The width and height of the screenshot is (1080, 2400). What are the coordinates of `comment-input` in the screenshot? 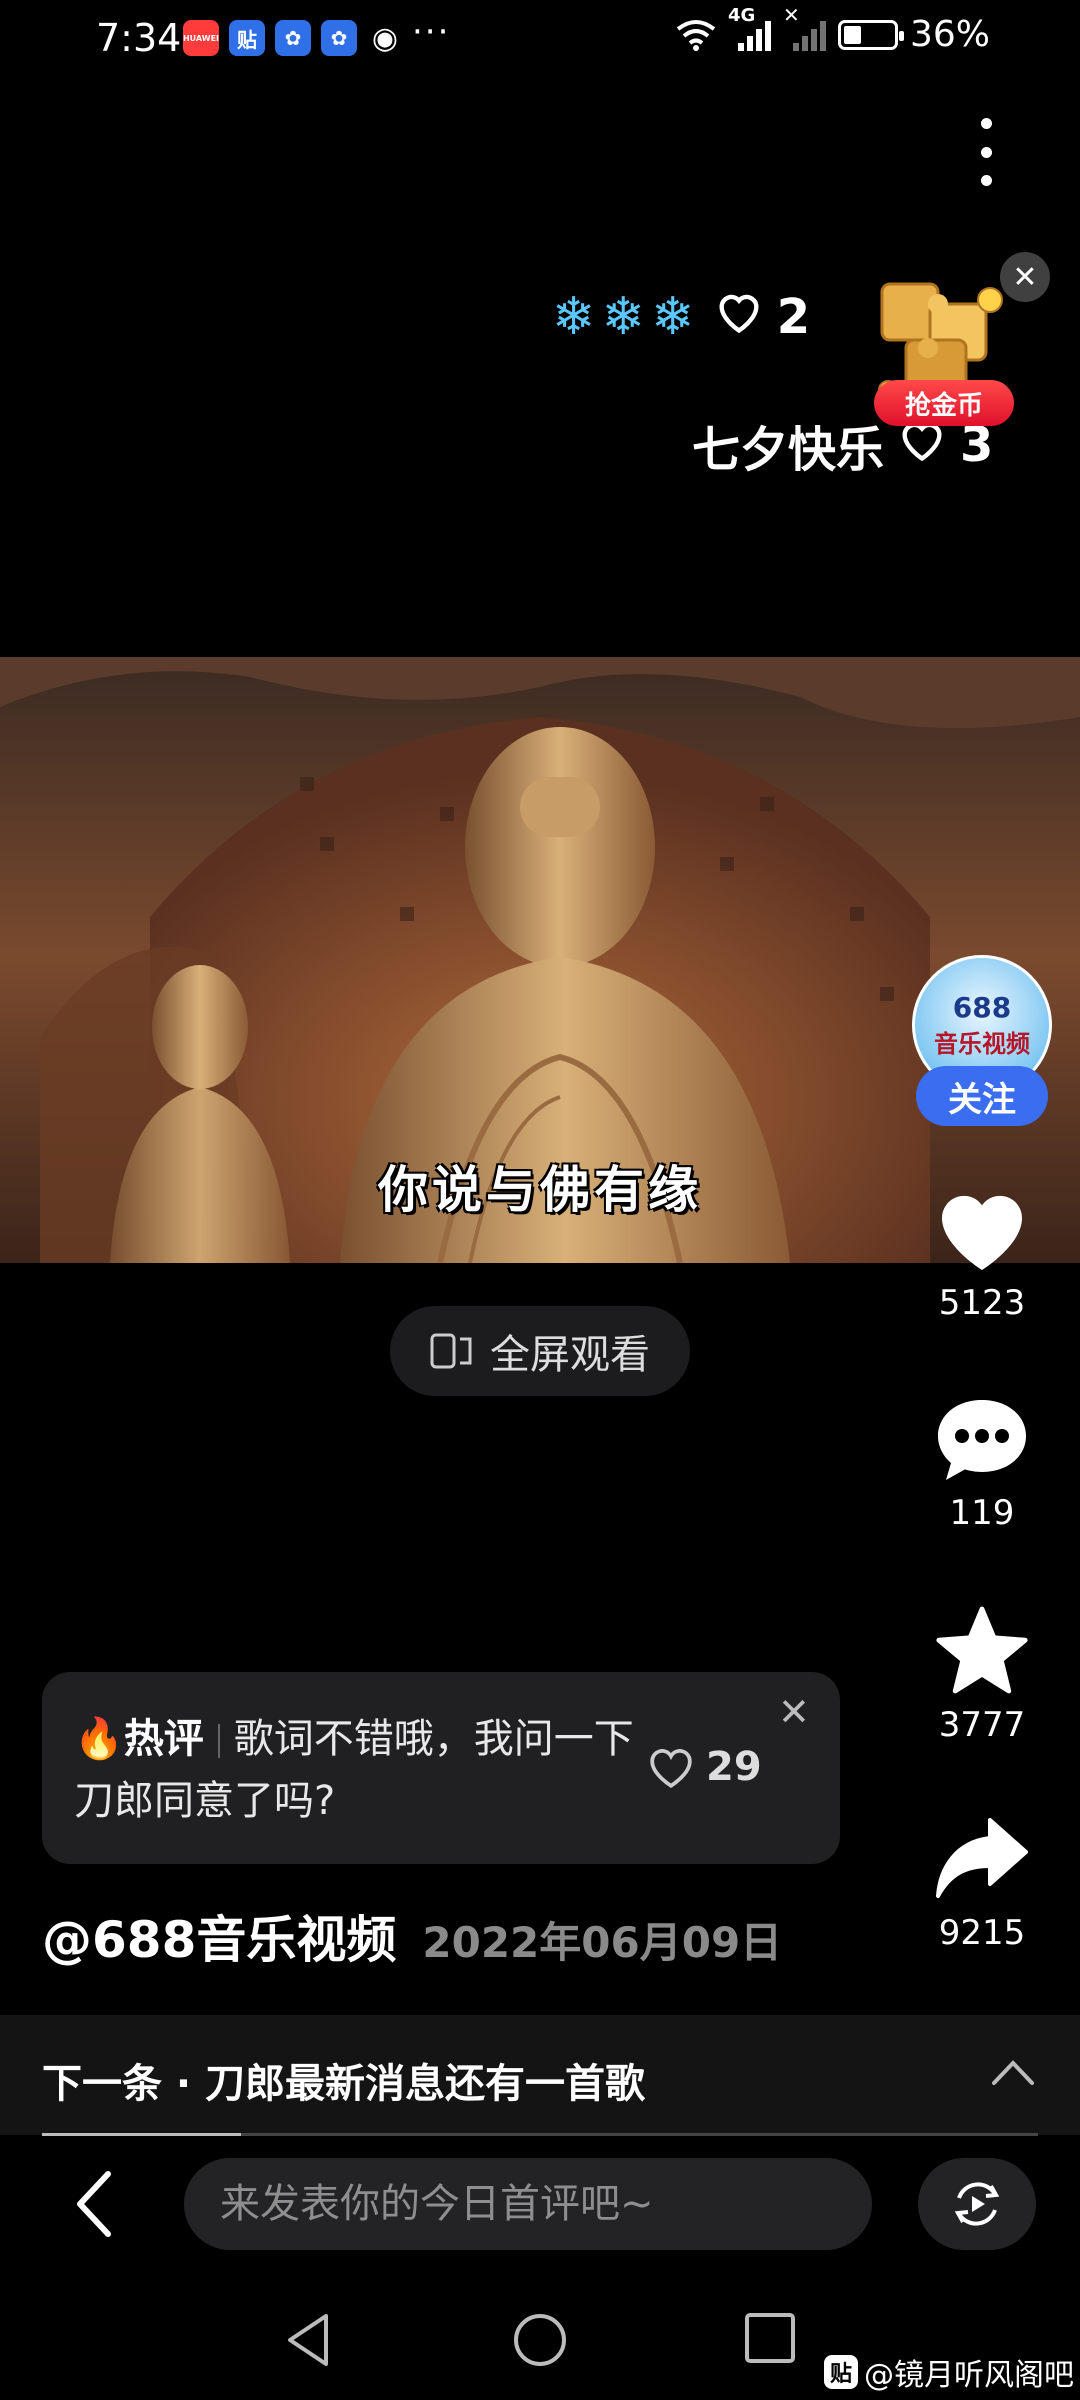 It's located at (528, 2204).